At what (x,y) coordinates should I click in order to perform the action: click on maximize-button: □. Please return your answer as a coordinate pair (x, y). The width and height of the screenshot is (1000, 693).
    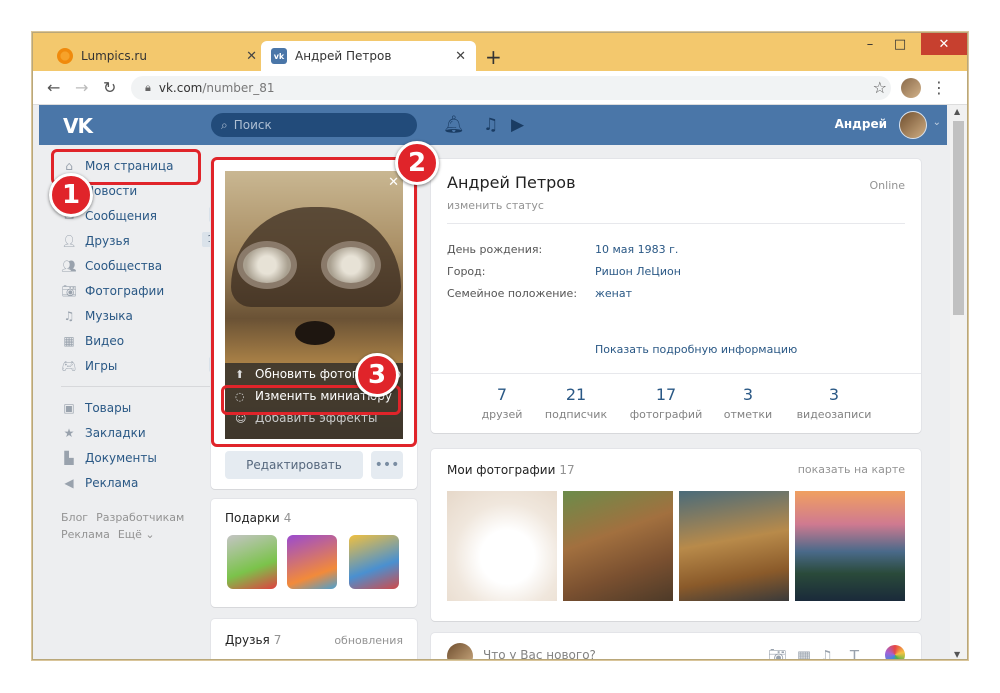
    Looking at the image, I should click on (900, 44).